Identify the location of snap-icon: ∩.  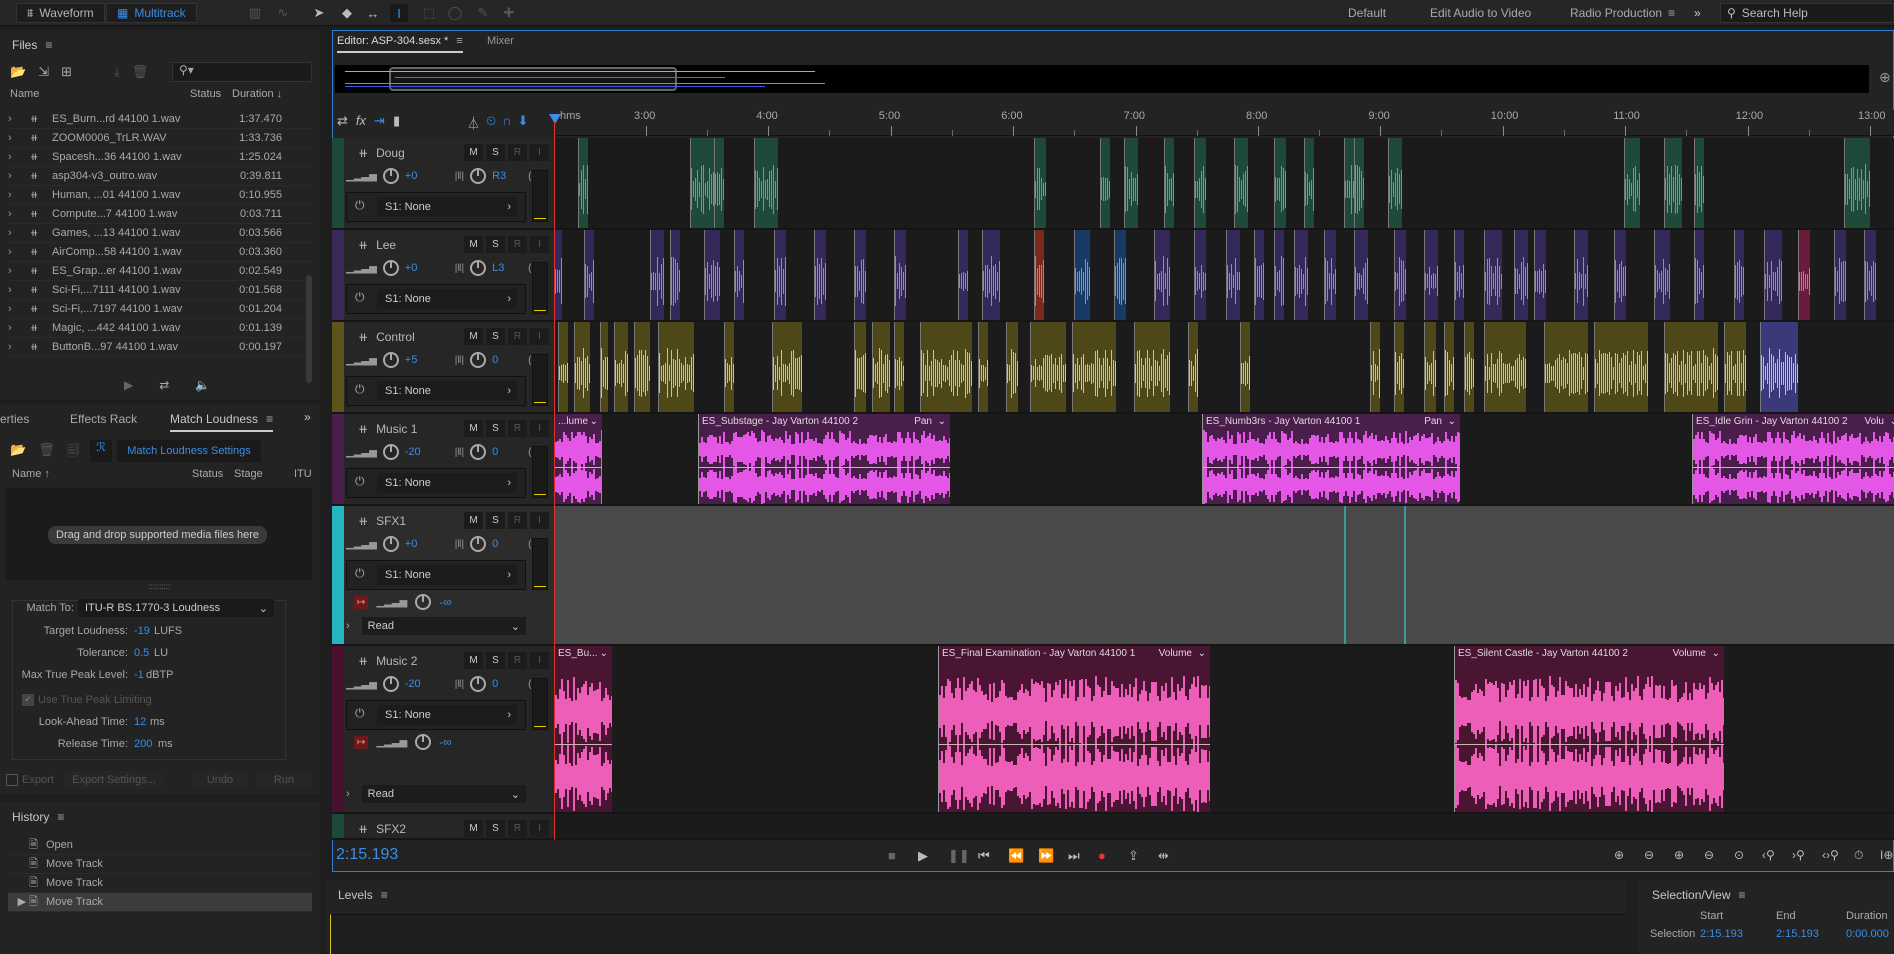
(506, 122).